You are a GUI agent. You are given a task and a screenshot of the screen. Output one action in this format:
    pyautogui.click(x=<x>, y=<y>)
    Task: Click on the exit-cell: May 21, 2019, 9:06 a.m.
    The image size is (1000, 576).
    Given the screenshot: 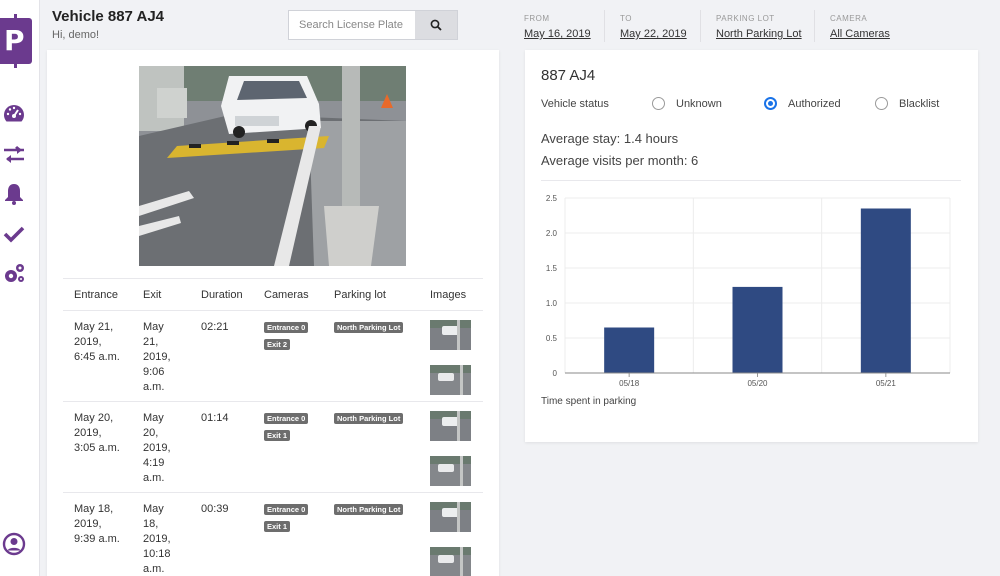 What is the action you would take?
    pyautogui.click(x=161, y=356)
    